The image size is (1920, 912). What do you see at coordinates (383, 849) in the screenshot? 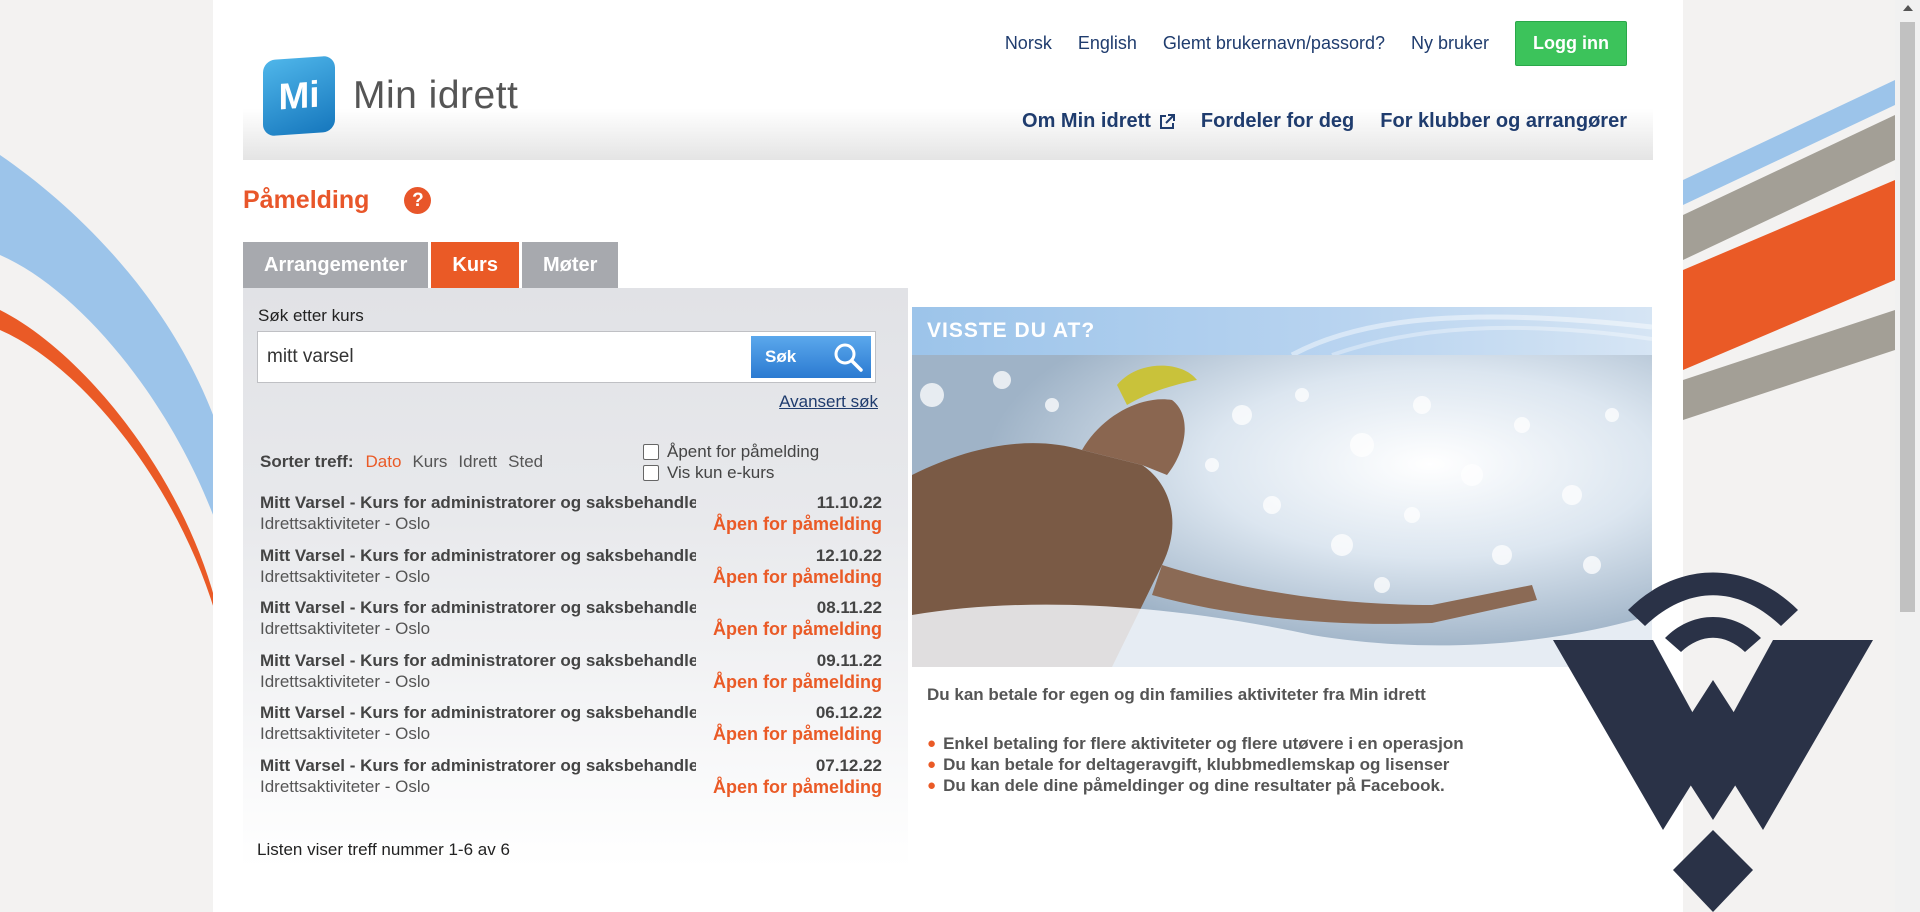
I see `result-count: Listen viser treff nummer 1-6 av 6` at bounding box center [383, 849].